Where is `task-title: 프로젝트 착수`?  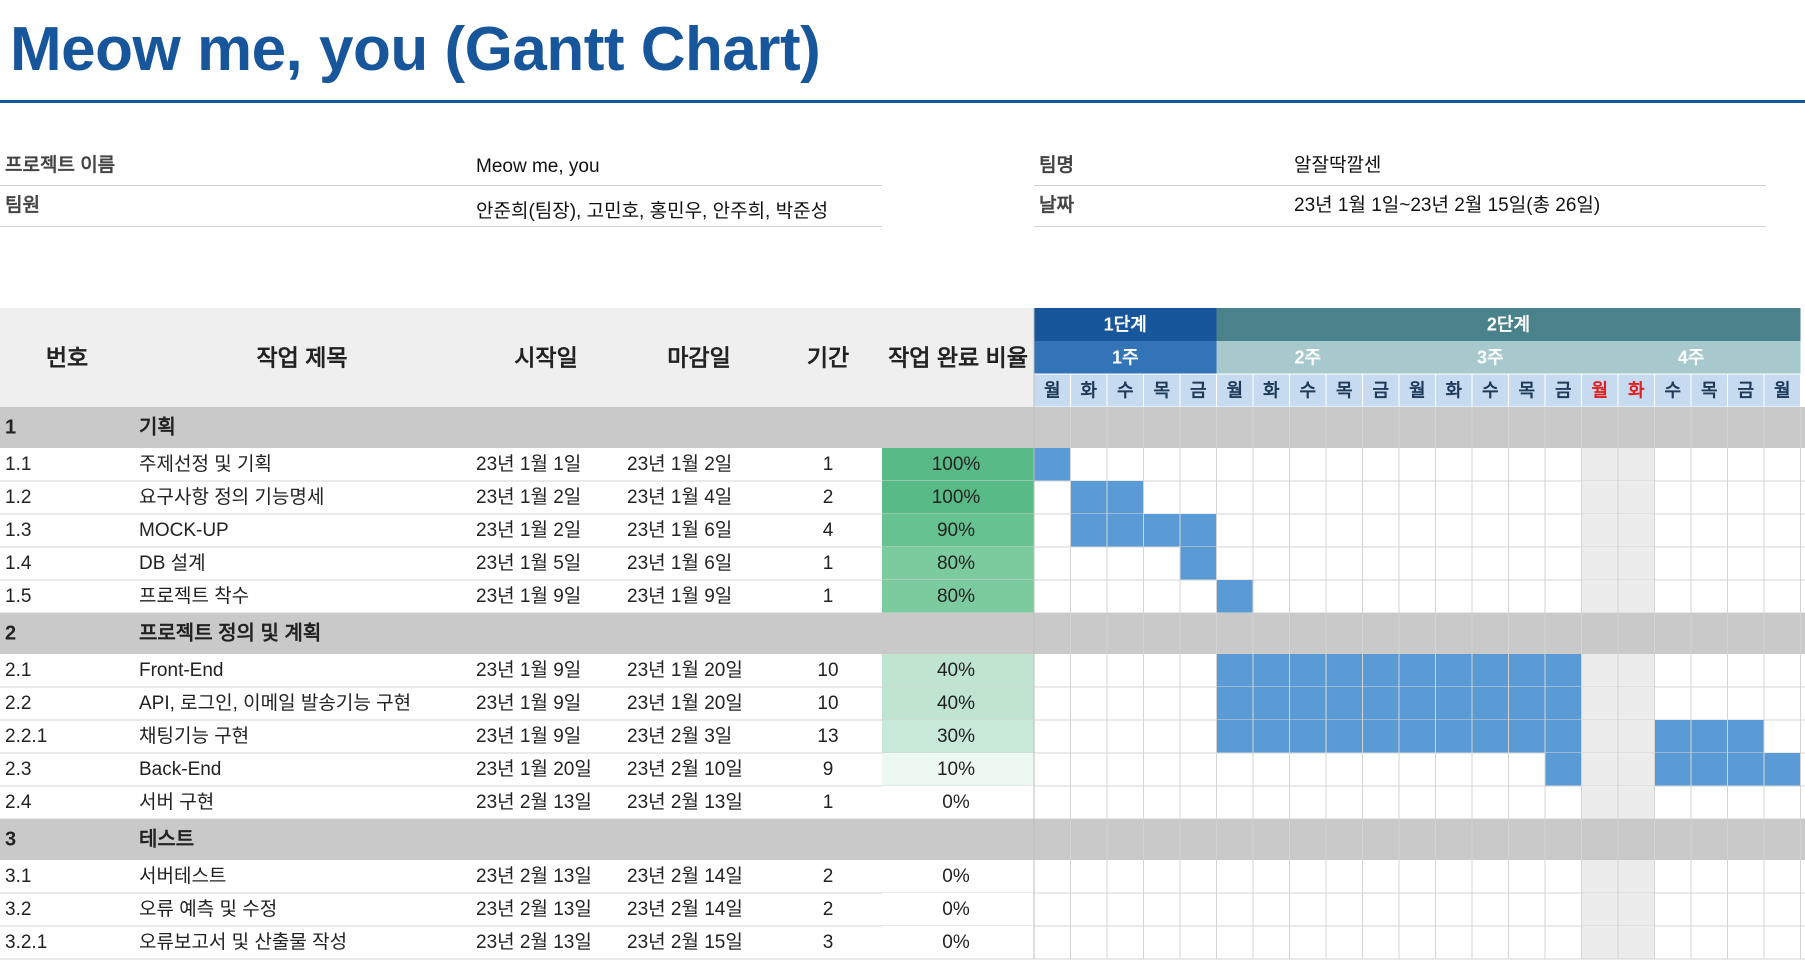 task-title: 프로젝트 착수 is located at coordinates (194, 596).